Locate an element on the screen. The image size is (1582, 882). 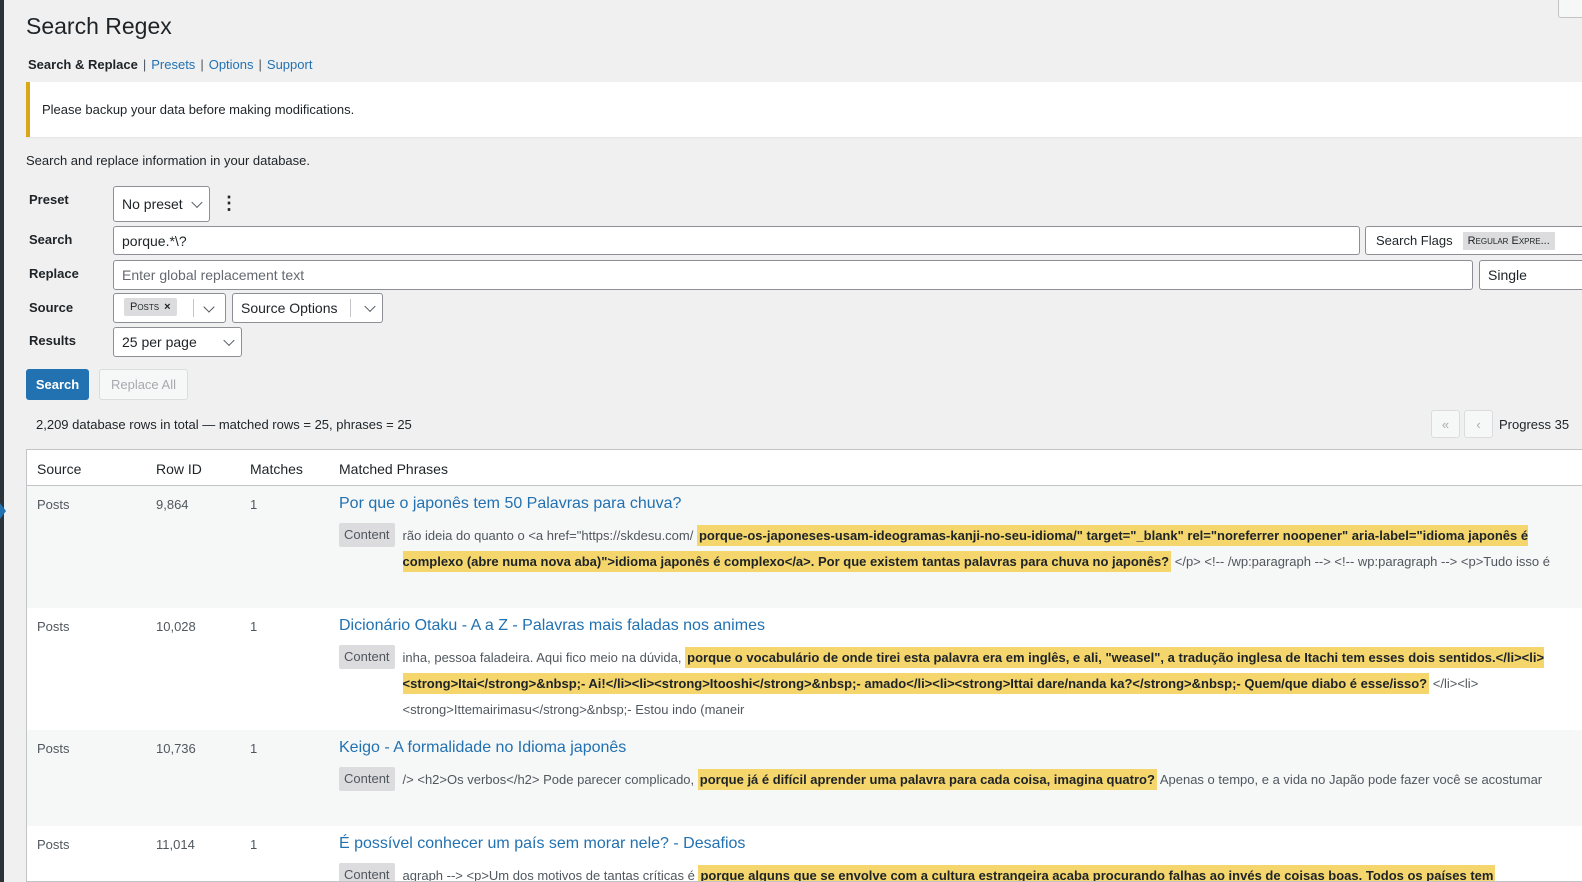
col-row-id: Row ID is located at coordinates (179, 469).